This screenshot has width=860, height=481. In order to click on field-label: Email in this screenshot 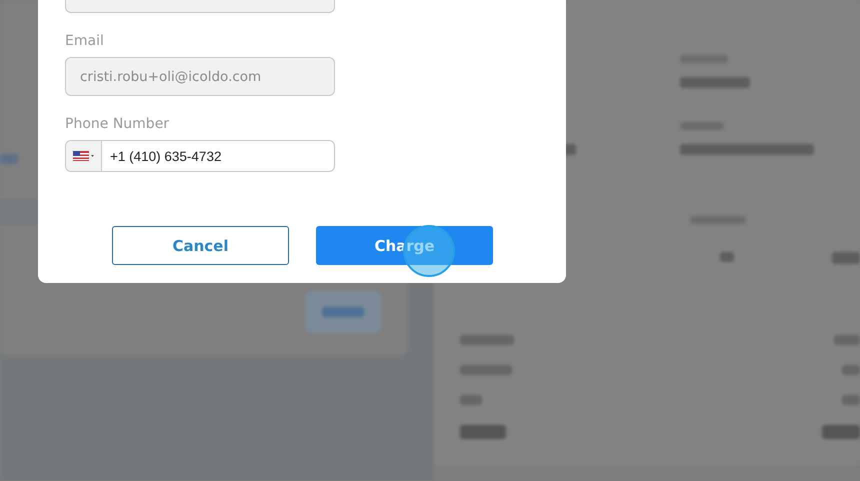, I will do `click(84, 41)`.